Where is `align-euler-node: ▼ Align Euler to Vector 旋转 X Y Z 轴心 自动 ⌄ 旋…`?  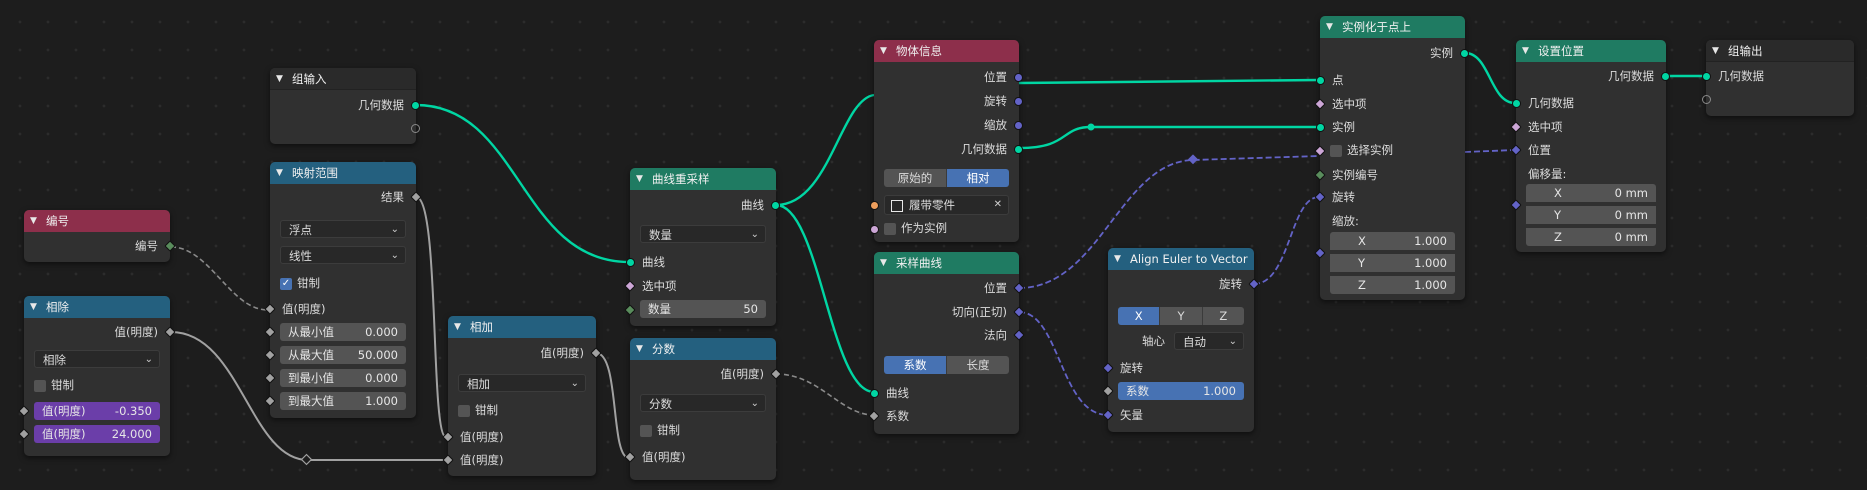
align-euler-node: ▼ Align Euler to Vector 旋转 X Y Z 轴心 自动 ⌄ 旋… is located at coordinates (1181, 340).